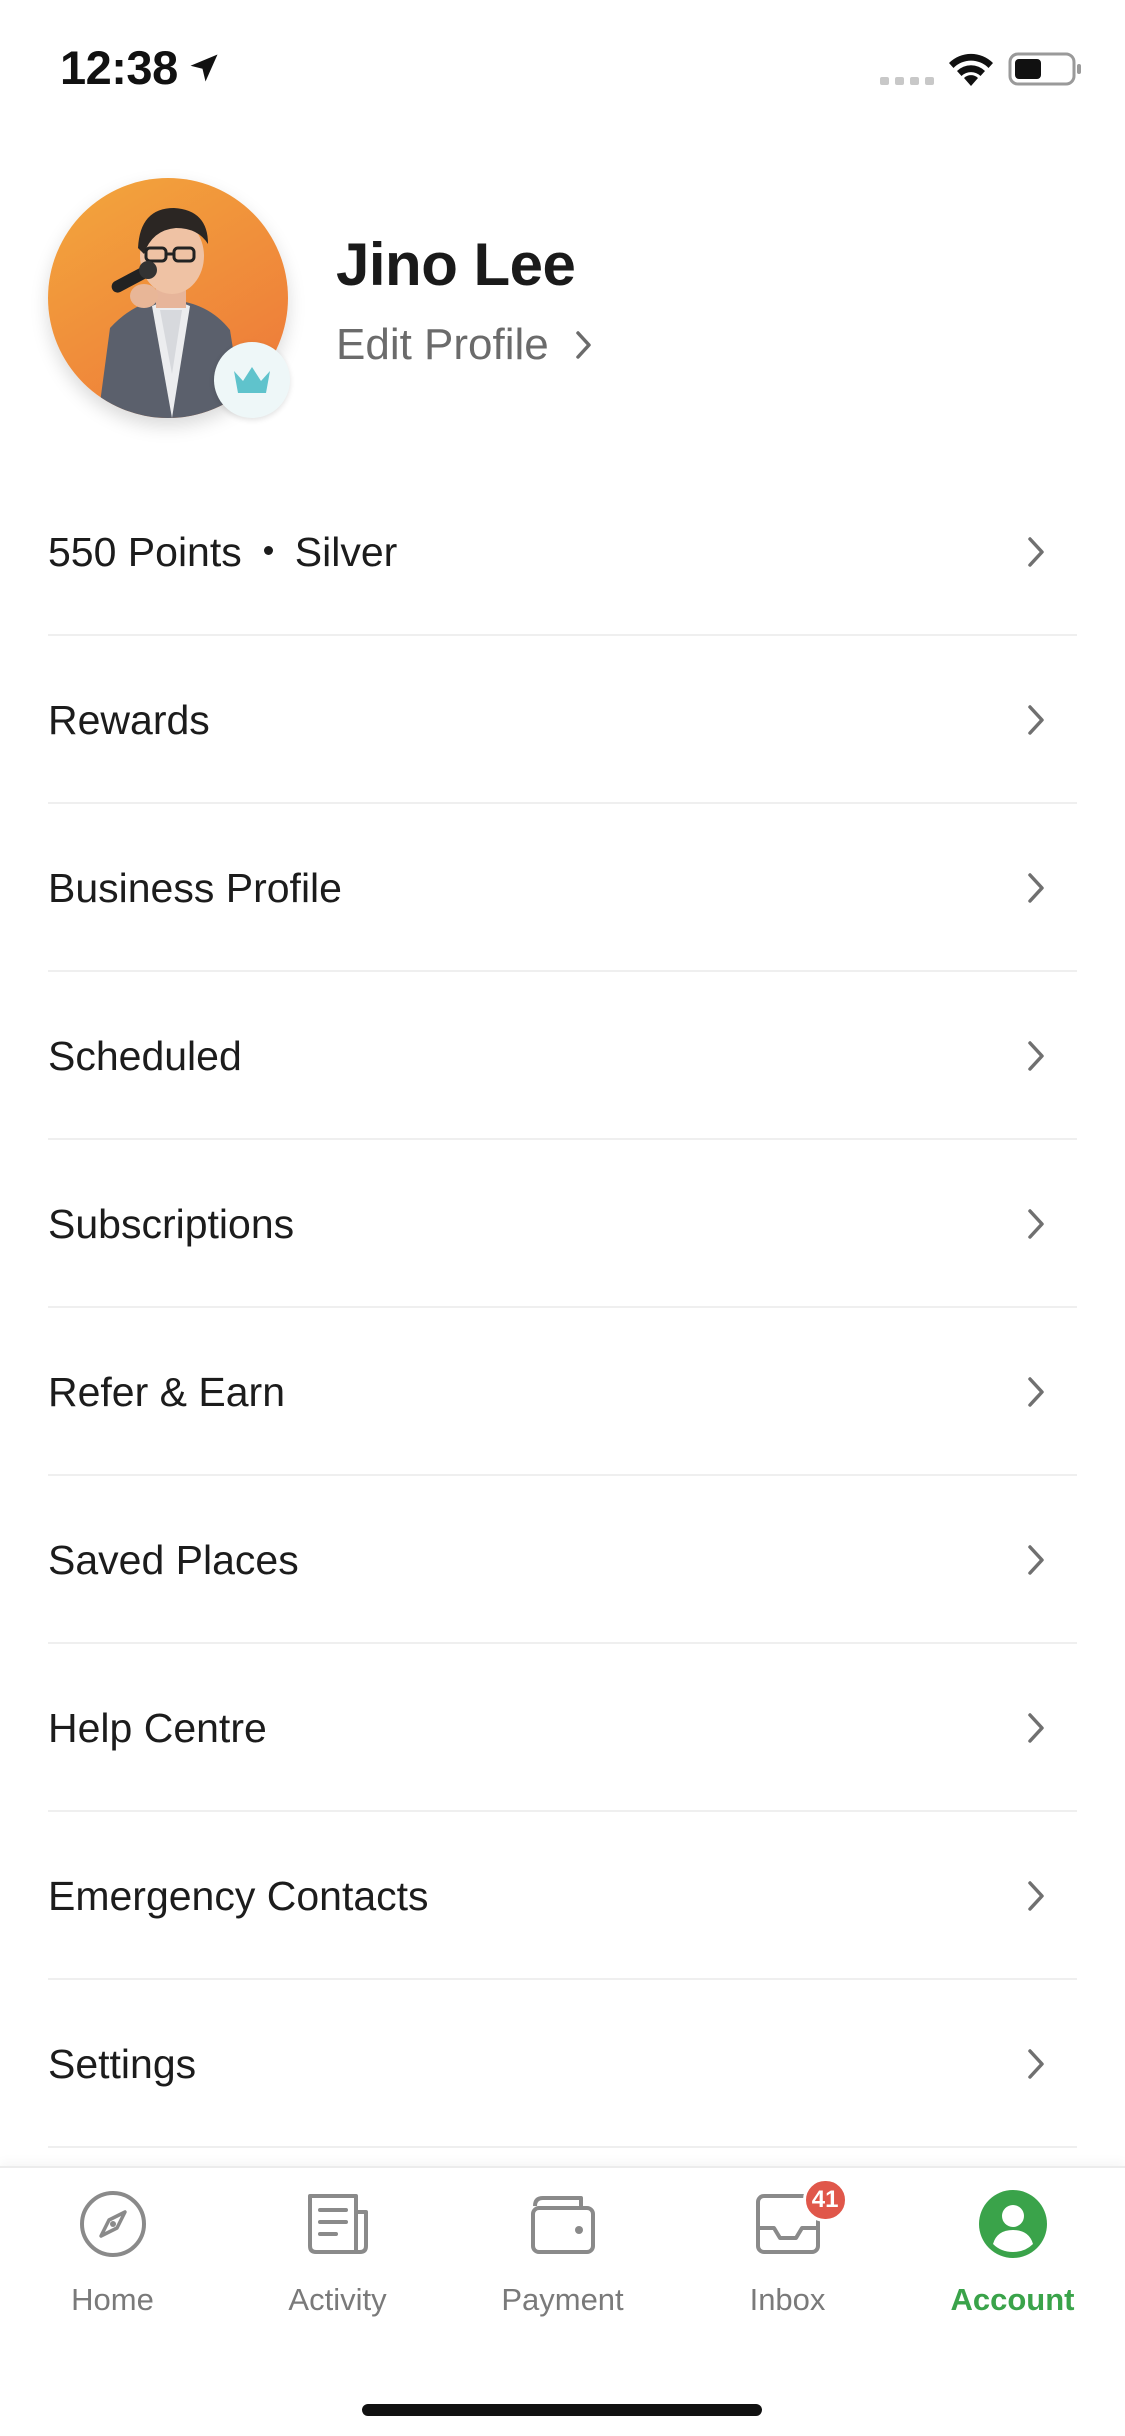 The width and height of the screenshot is (1125, 2436). Describe the element at coordinates (1012, 2299) in the screenshot. I see `tab-label: Account` at that location.